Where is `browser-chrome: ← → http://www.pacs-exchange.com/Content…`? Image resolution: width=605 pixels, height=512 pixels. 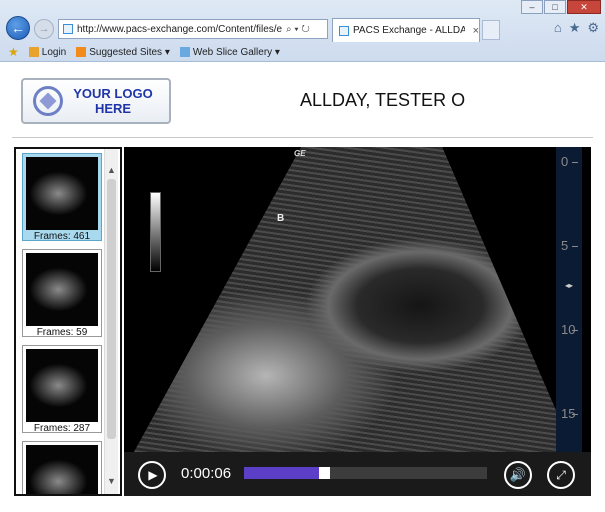
browser-chrome: ← → http://www.pacs-exchange.com/Content… is located at coordinates (302, 31).